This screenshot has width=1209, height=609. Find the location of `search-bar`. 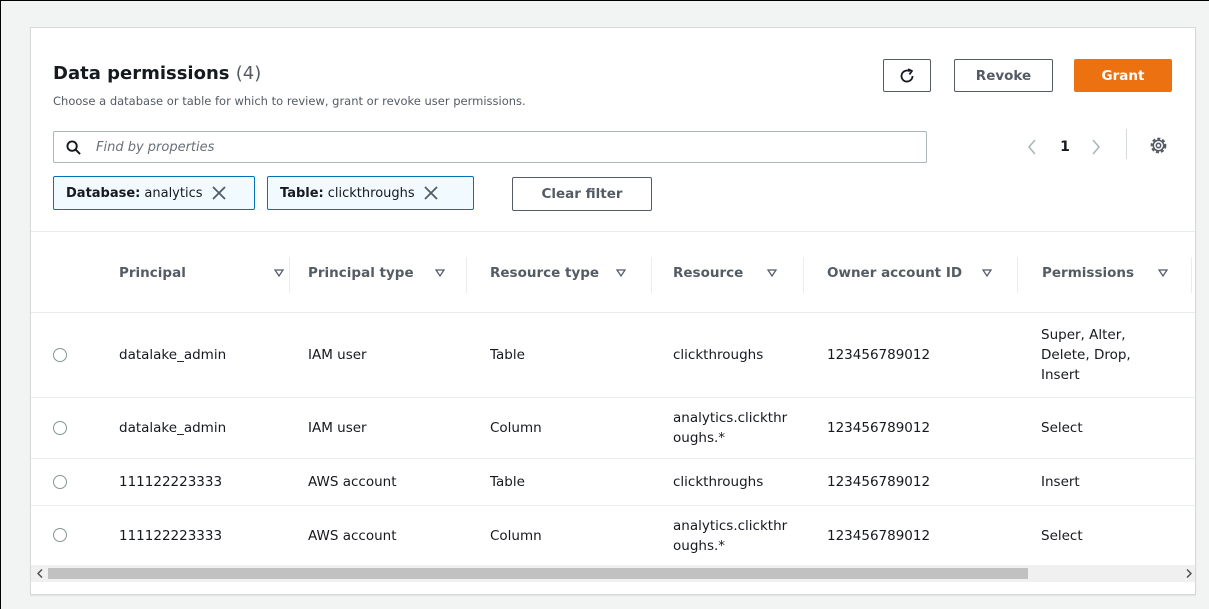

search-bar is located at coordinates (490, 147).